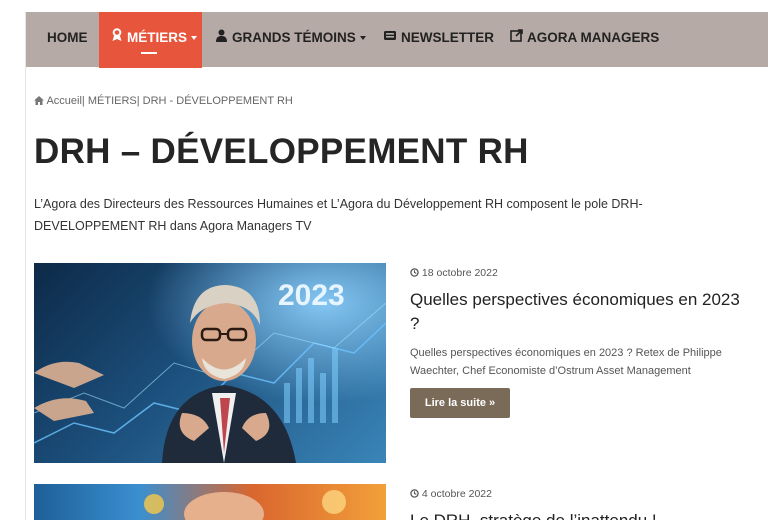 This screenshot has width=768, height=520. Describe the element at coordinates (460, 403) in the screenshot. I see `read-more-button: Lire la suite »` at that location.